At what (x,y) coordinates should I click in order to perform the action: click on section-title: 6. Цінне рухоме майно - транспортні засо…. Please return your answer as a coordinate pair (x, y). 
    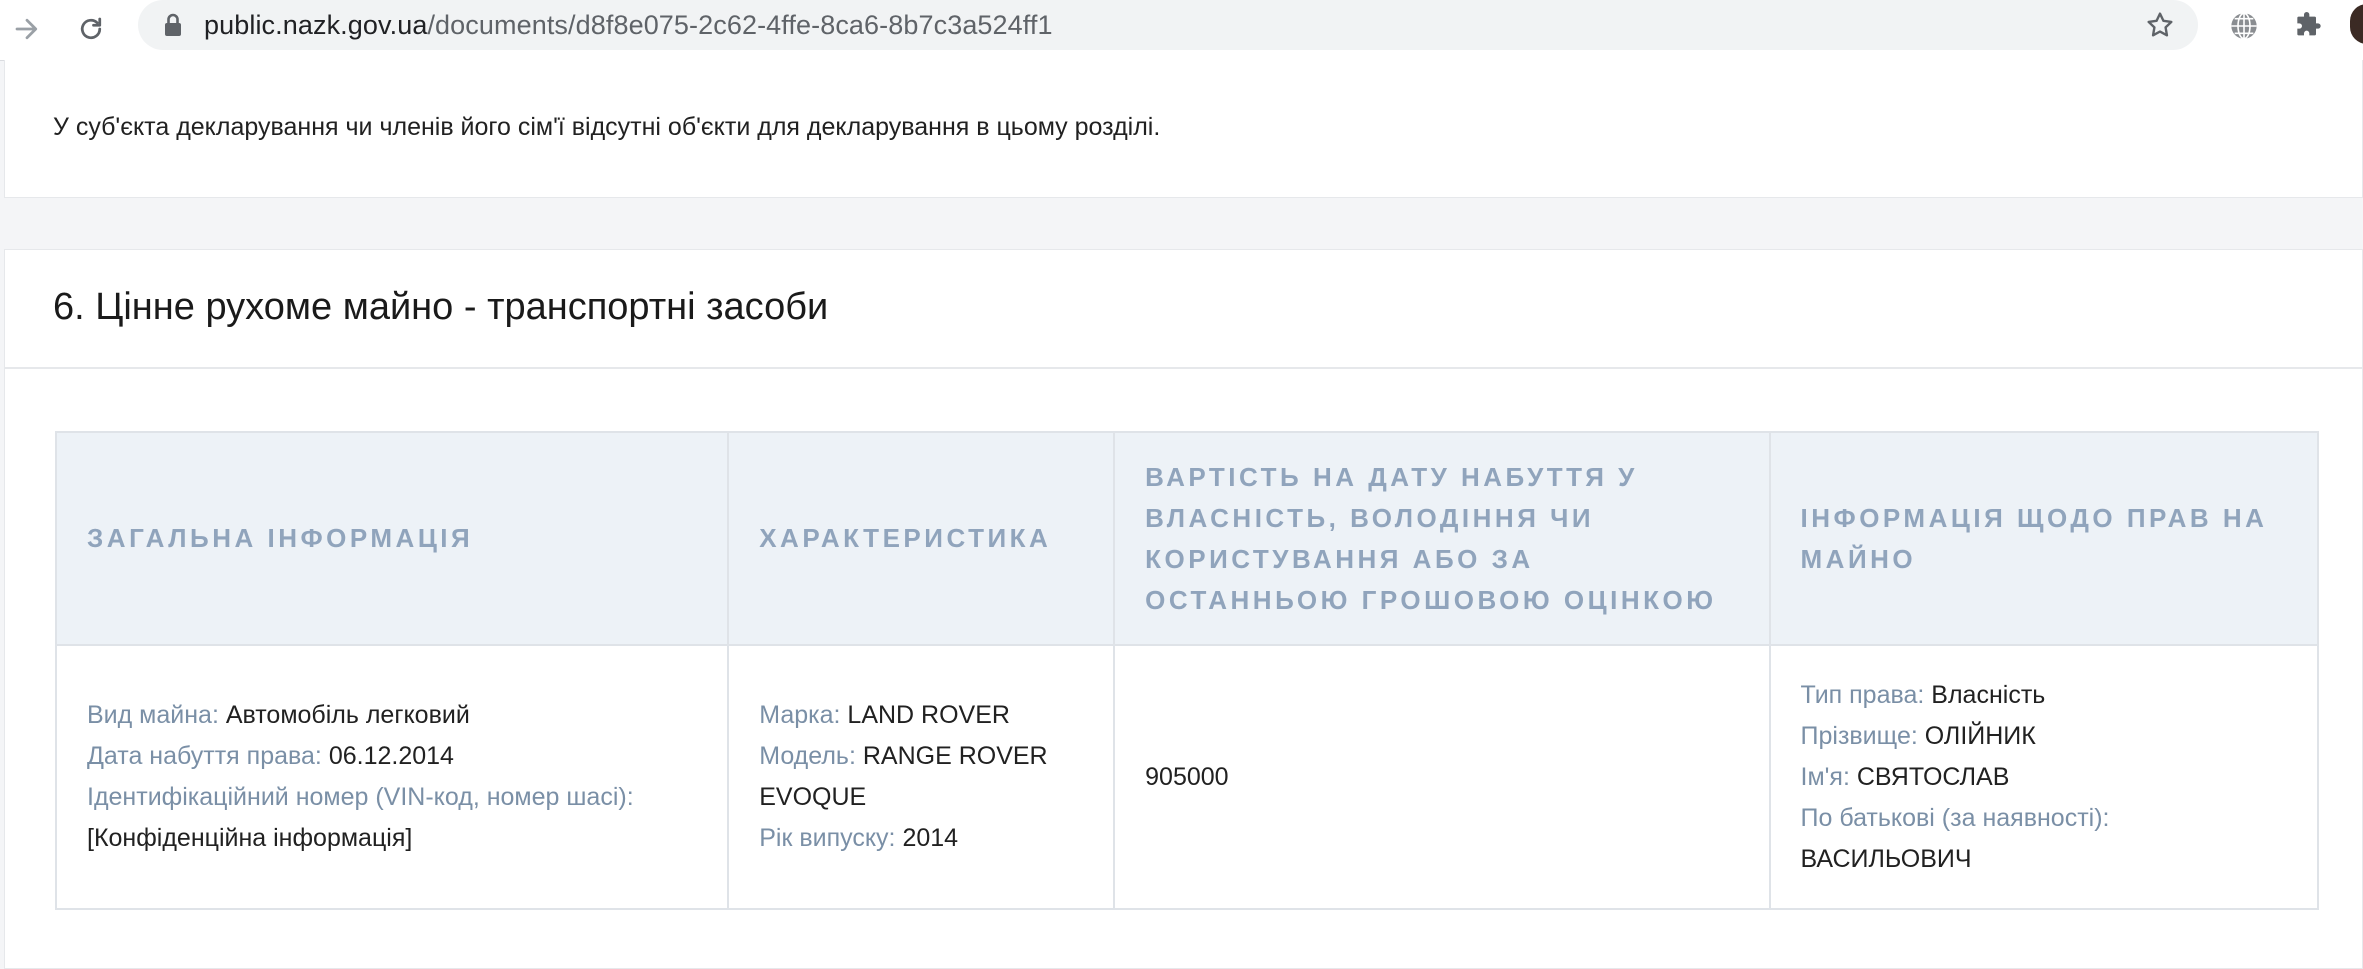
    Looking at the image, I should click on (441, 307).